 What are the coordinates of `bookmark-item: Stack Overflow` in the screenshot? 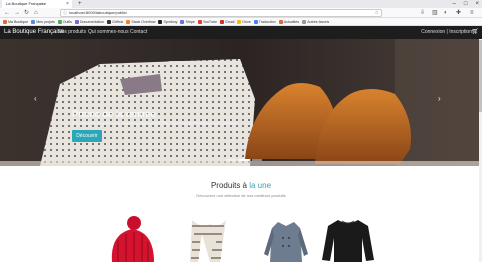 It's located at (141, 21).